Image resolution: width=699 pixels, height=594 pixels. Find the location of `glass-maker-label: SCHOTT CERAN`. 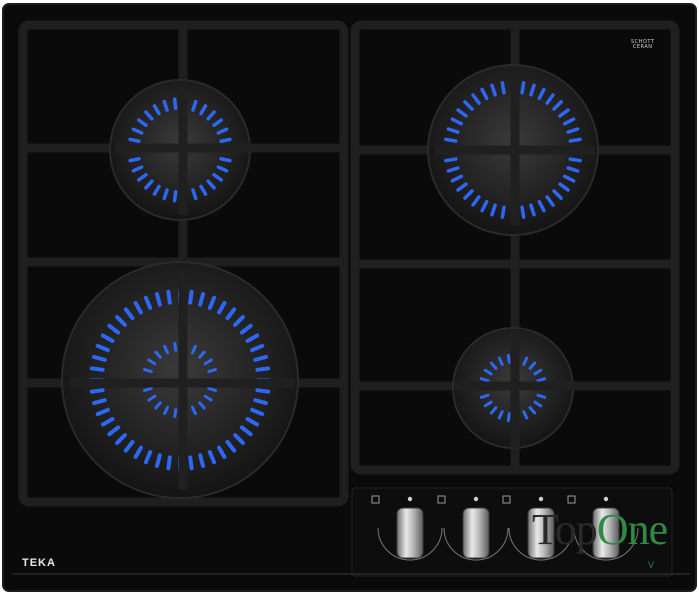

glass-maker-label: SCHOTT CERAN is located at coordinates (643, 44).